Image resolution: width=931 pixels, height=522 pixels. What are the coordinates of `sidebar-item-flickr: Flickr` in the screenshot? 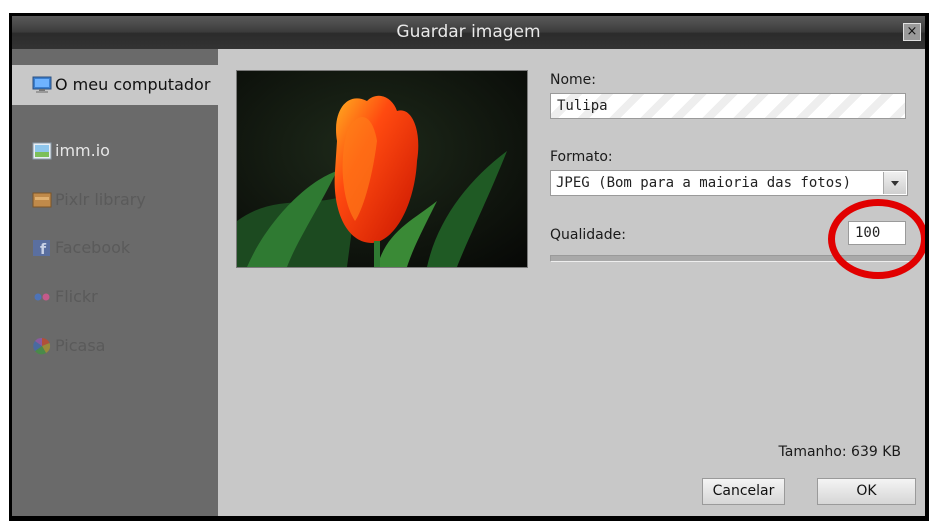 It's located at (115, 297).